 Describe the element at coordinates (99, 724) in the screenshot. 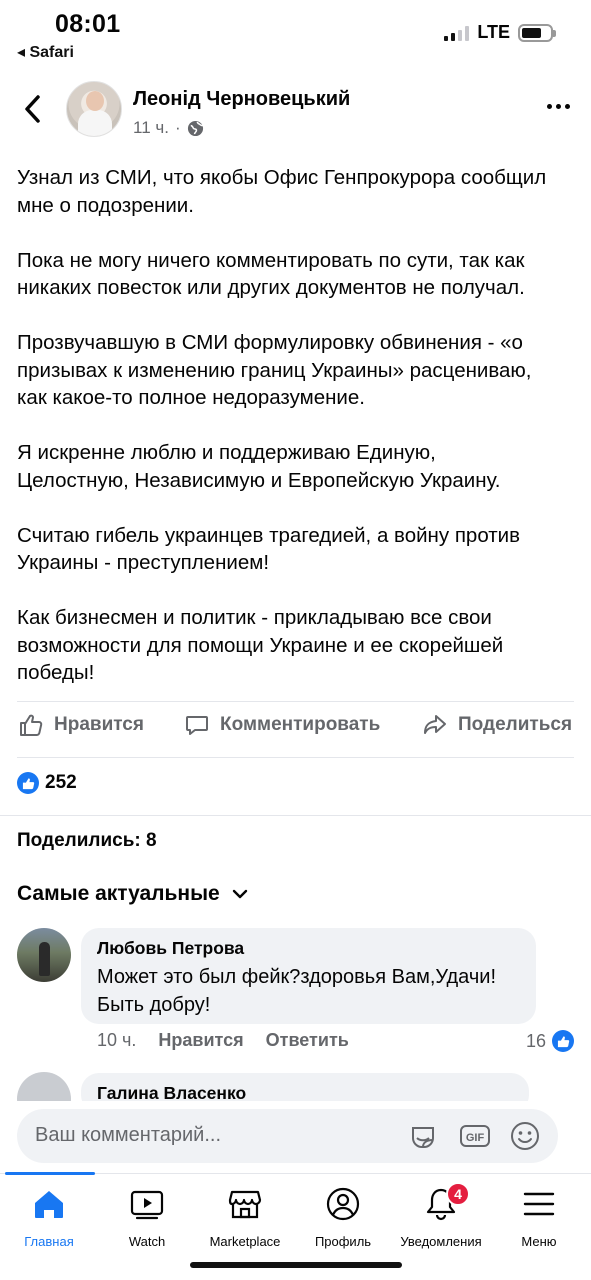

I see `like-label: Нравится` at that location.